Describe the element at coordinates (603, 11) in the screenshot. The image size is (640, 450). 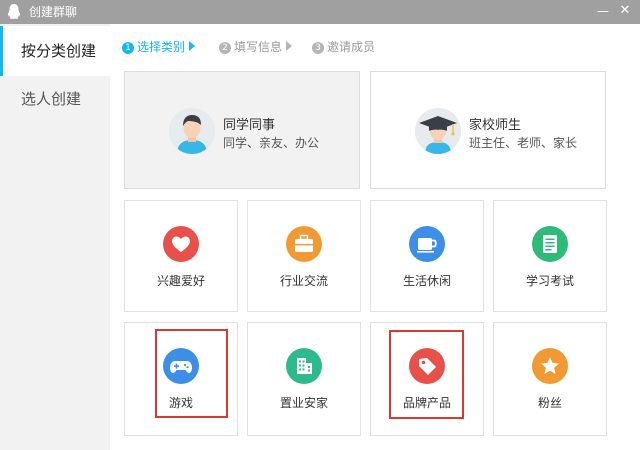
I see `minimize-button: —` at that location.